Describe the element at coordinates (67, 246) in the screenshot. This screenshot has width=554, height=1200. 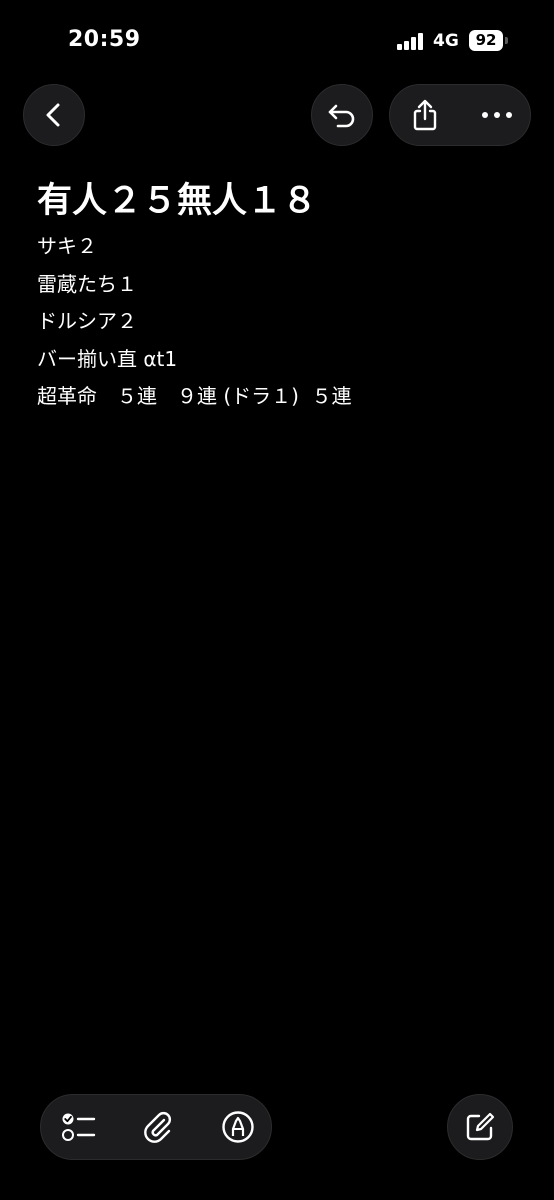
I see `note-line: サキ２` at that location.